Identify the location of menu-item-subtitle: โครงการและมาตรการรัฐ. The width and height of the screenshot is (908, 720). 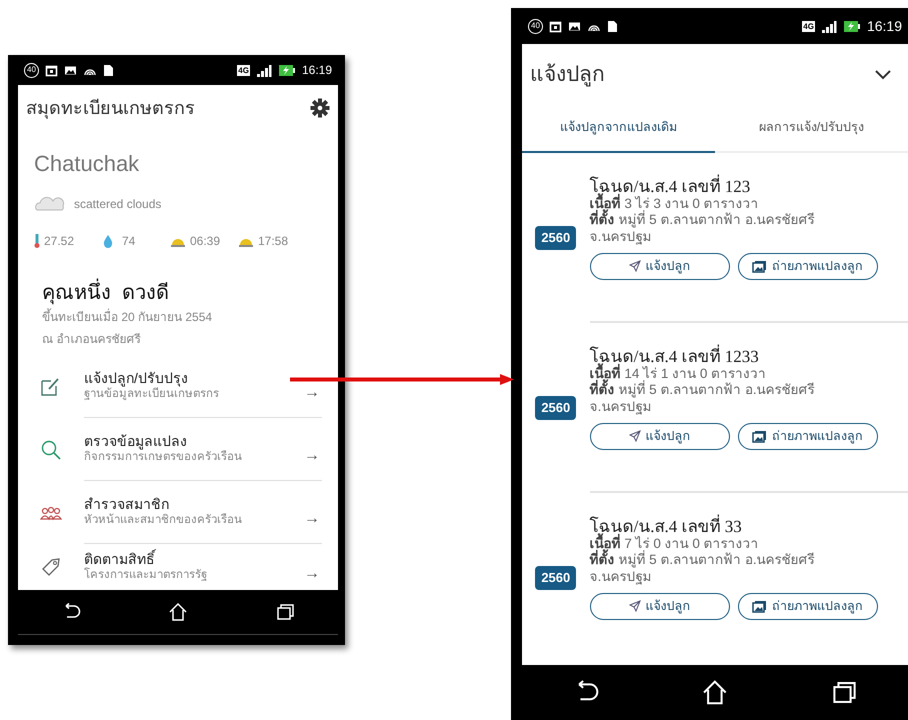
(146, 575).